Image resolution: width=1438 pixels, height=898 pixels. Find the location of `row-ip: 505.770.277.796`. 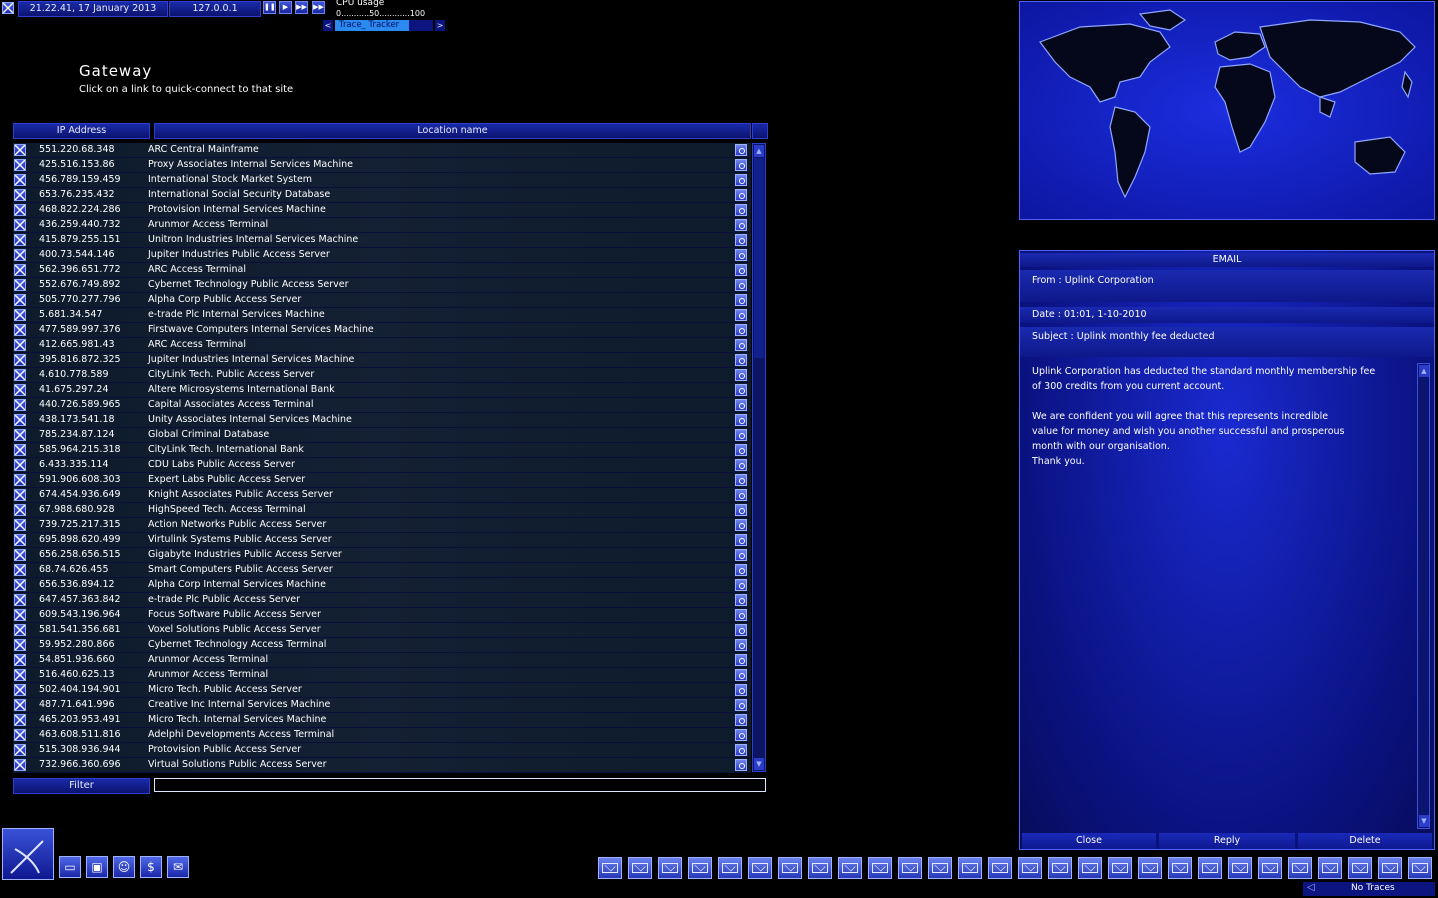

row-ip: 505.770.277.796 is located at coordinates (80, 299).